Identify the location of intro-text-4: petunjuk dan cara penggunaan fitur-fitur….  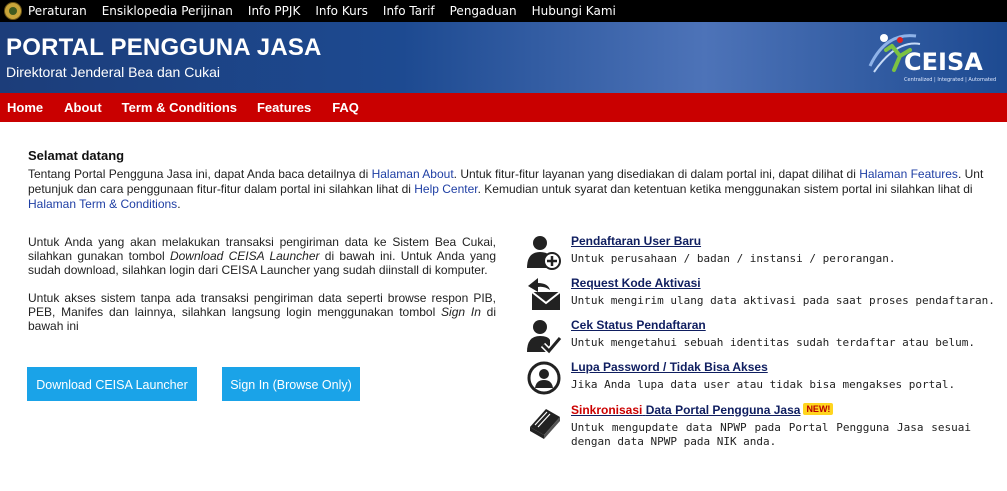
(221, 189).